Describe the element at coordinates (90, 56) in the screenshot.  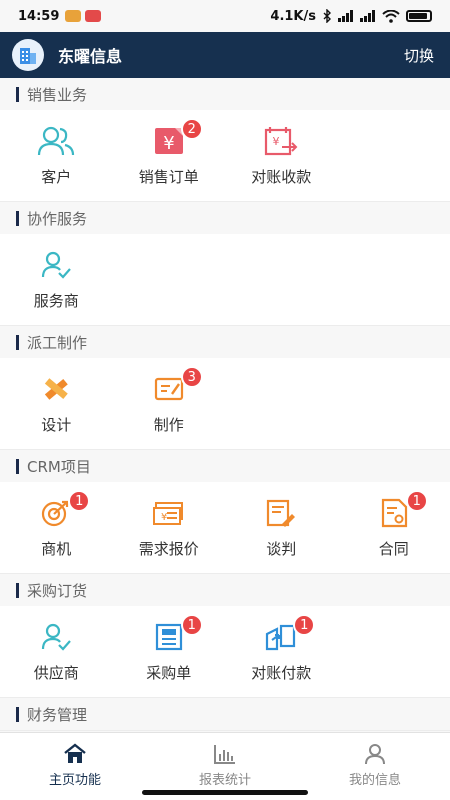
I see `page-title: 东曜信息` at that location.